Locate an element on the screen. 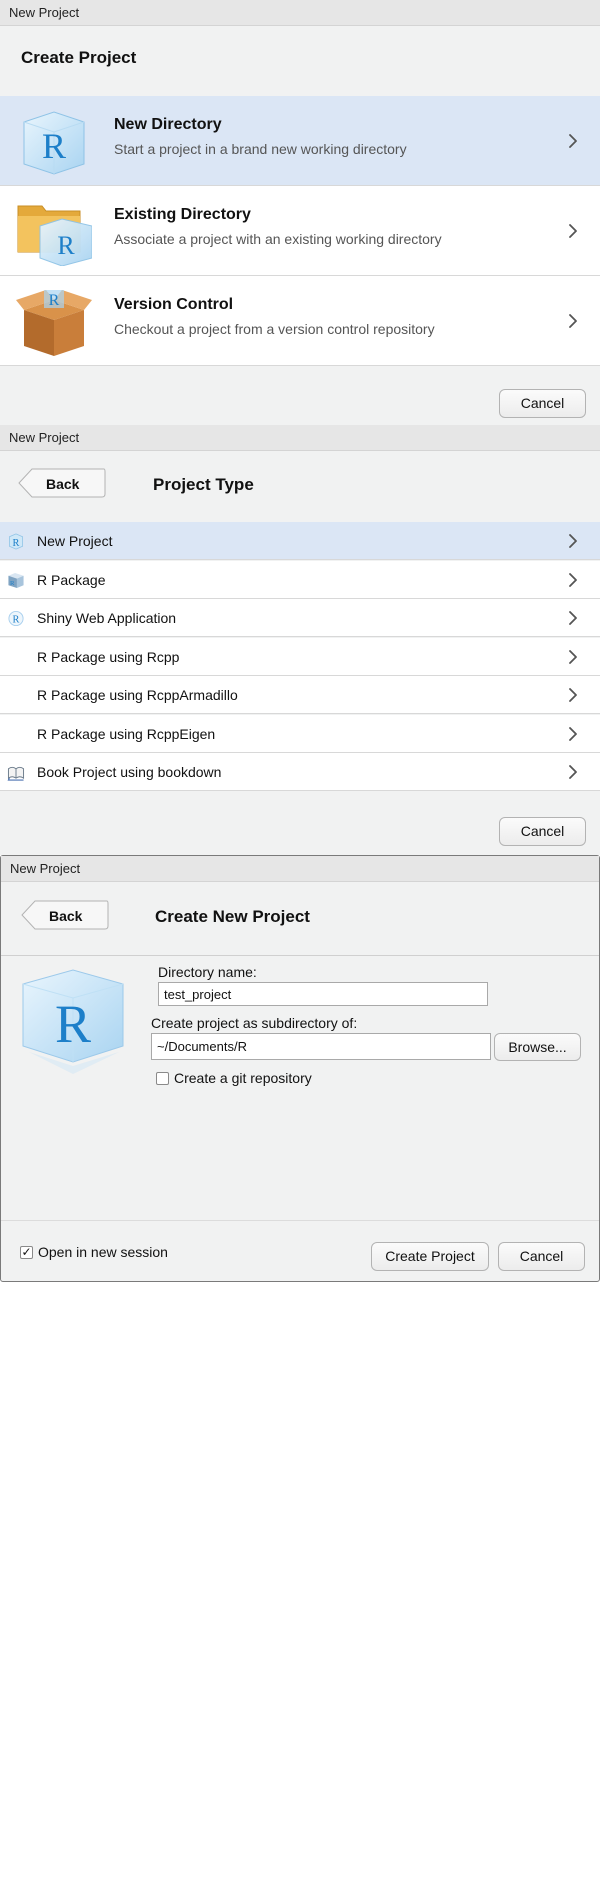  list-item-label: R Package is located at coordinates (71, 580).